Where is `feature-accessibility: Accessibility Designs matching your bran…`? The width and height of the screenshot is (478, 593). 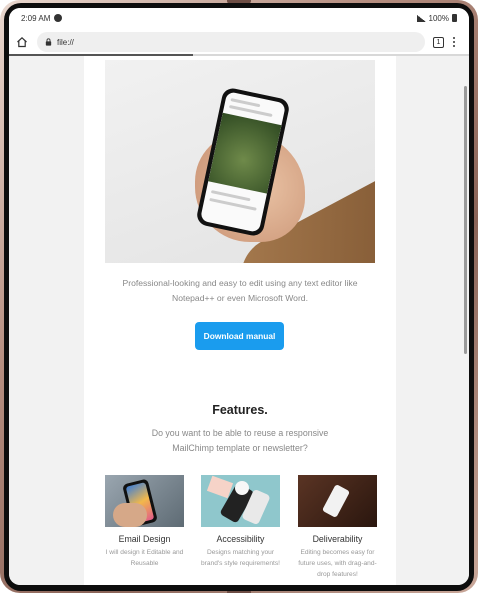 feature-accessibility: Accessibility Designs matching your bran… is located at coordinates (240, 522).